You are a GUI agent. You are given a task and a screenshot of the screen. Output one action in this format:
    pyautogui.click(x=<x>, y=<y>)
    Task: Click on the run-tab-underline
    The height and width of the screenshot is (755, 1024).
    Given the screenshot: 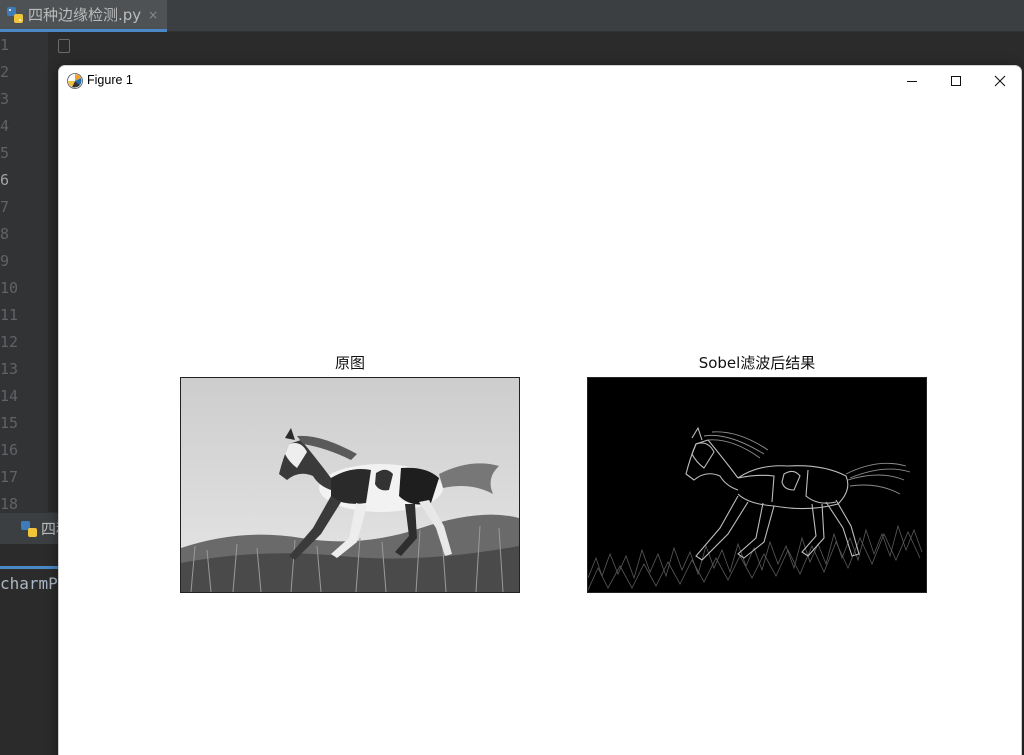 What is the action you would take?
    pyautogui.click(x=30, y=567)
    